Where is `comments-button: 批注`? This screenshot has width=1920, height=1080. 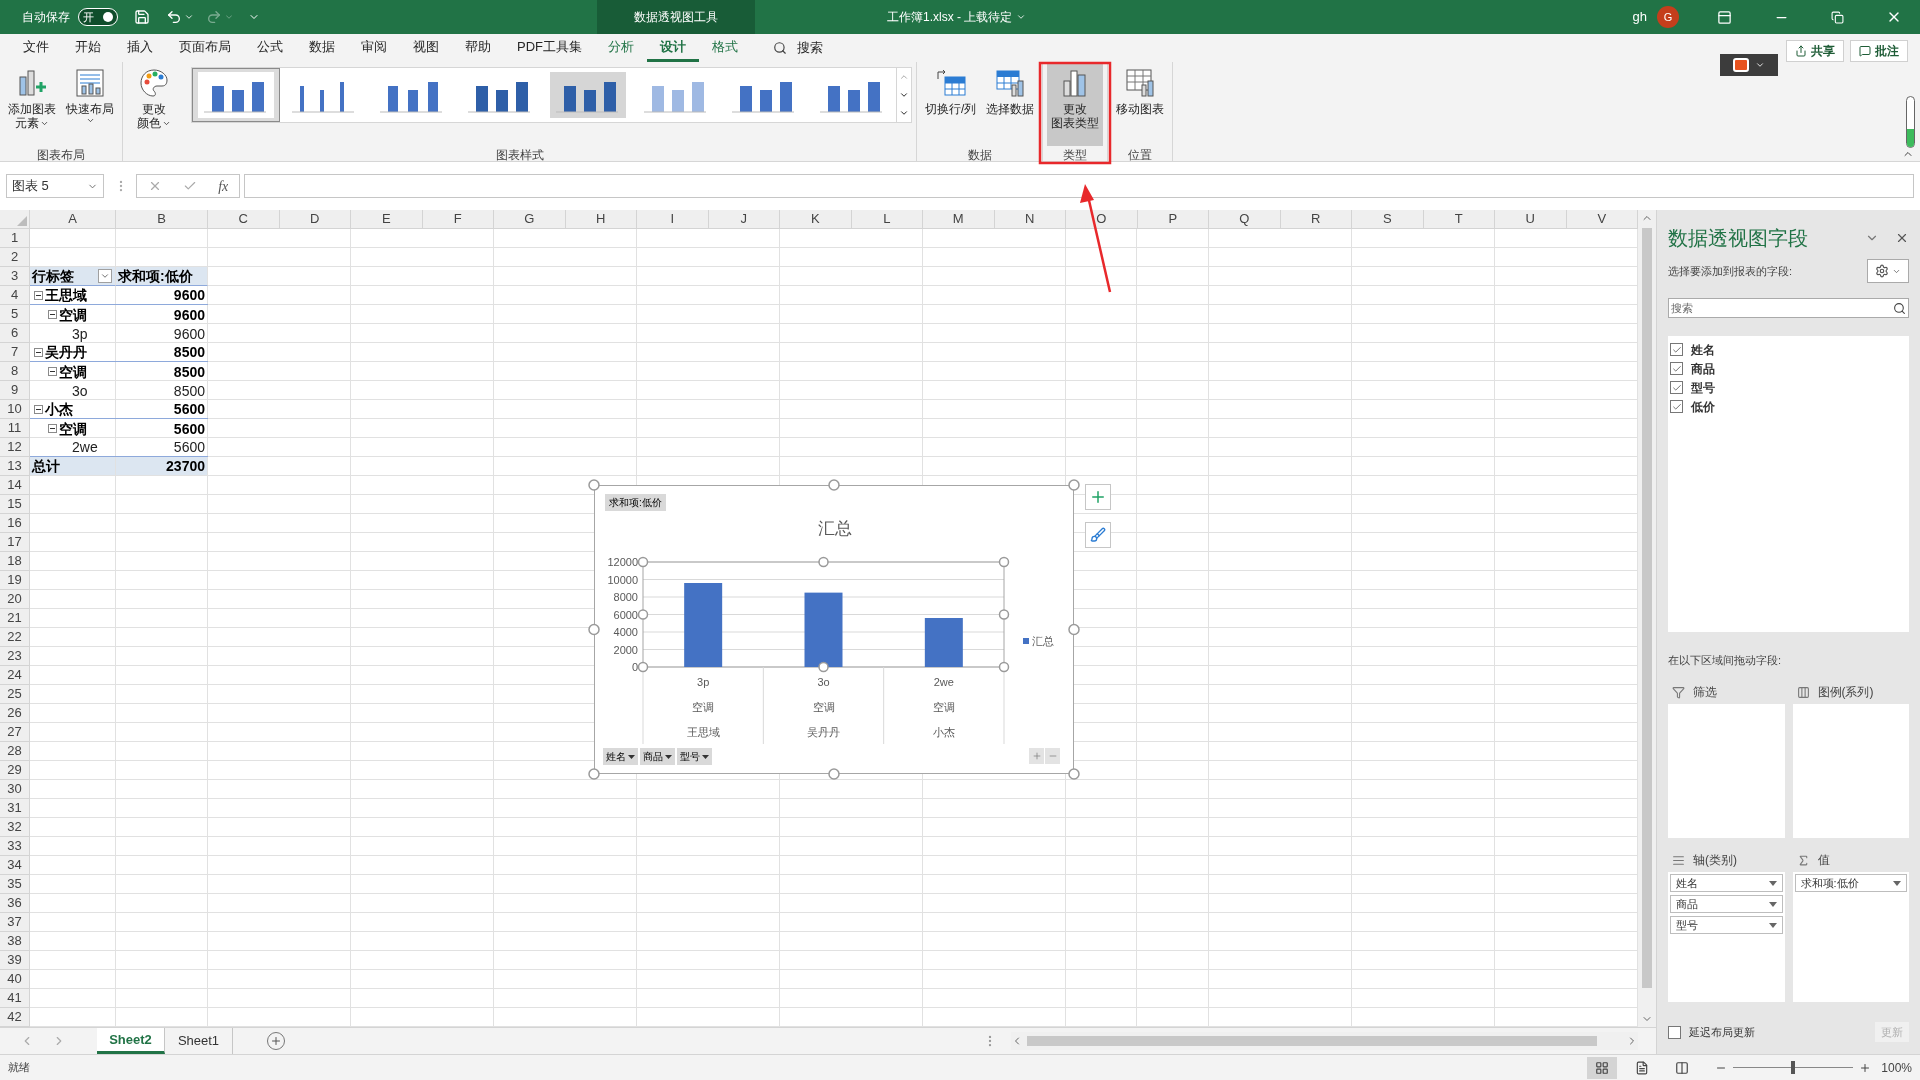
comments-button: 批注 is located at coordinates (1879, 51).